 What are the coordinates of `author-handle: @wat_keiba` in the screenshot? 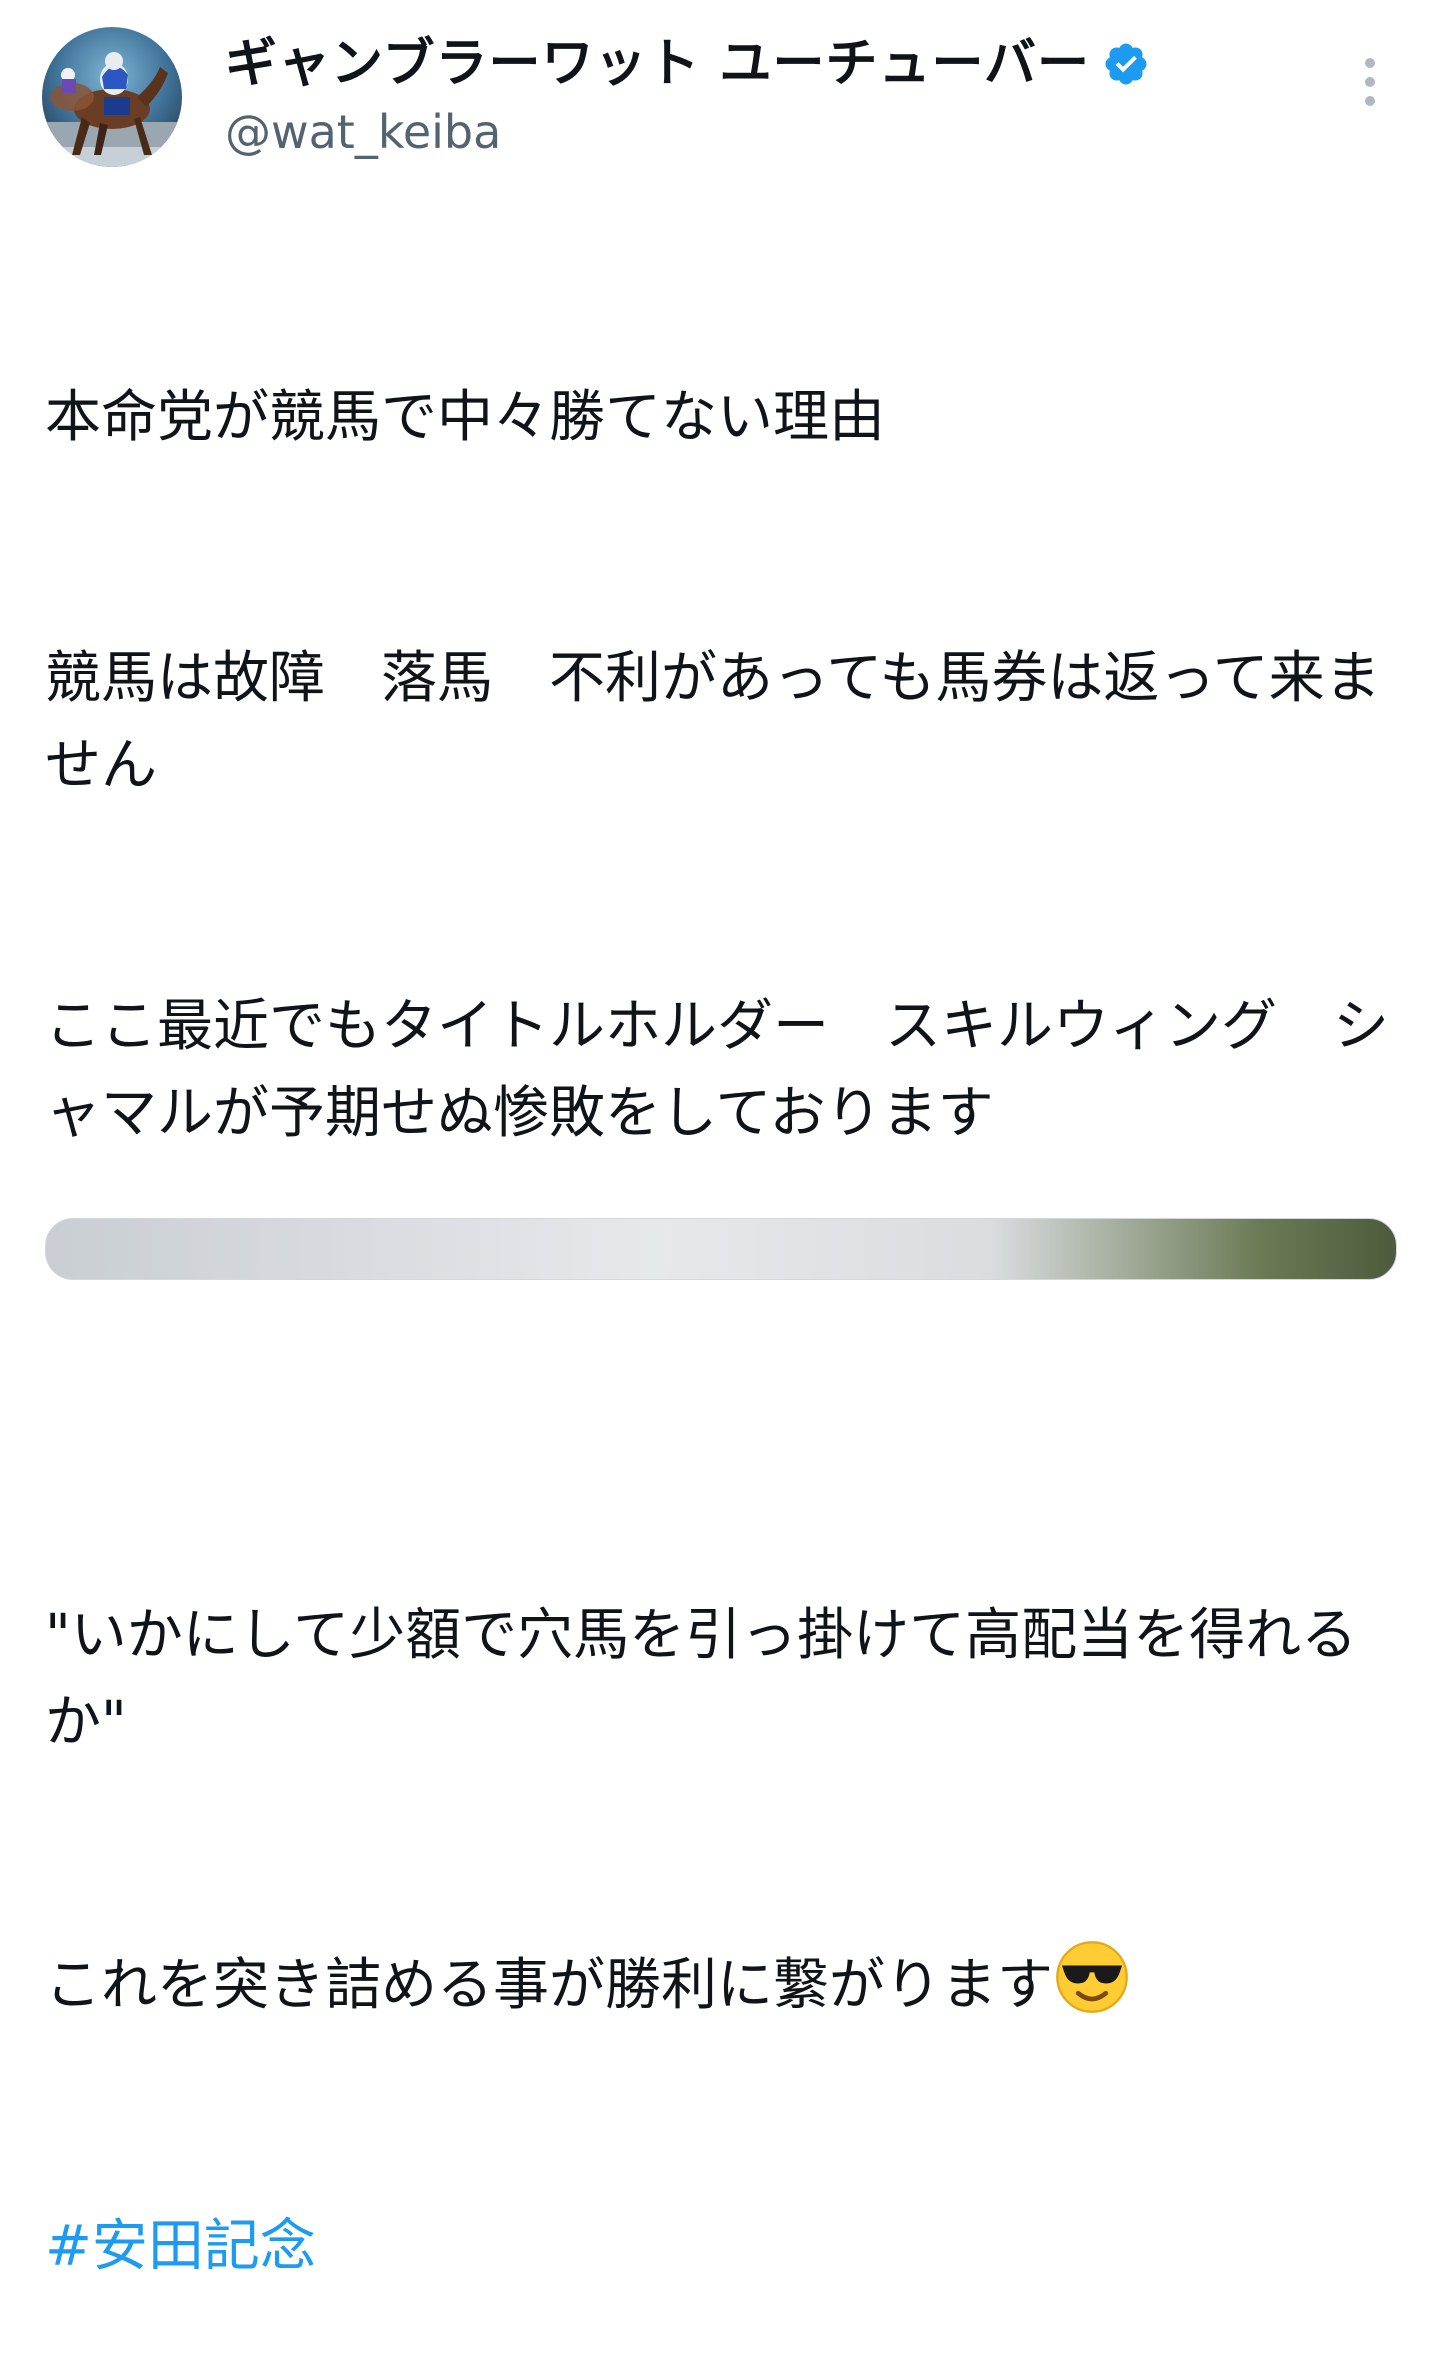 It's located at (363, 132).